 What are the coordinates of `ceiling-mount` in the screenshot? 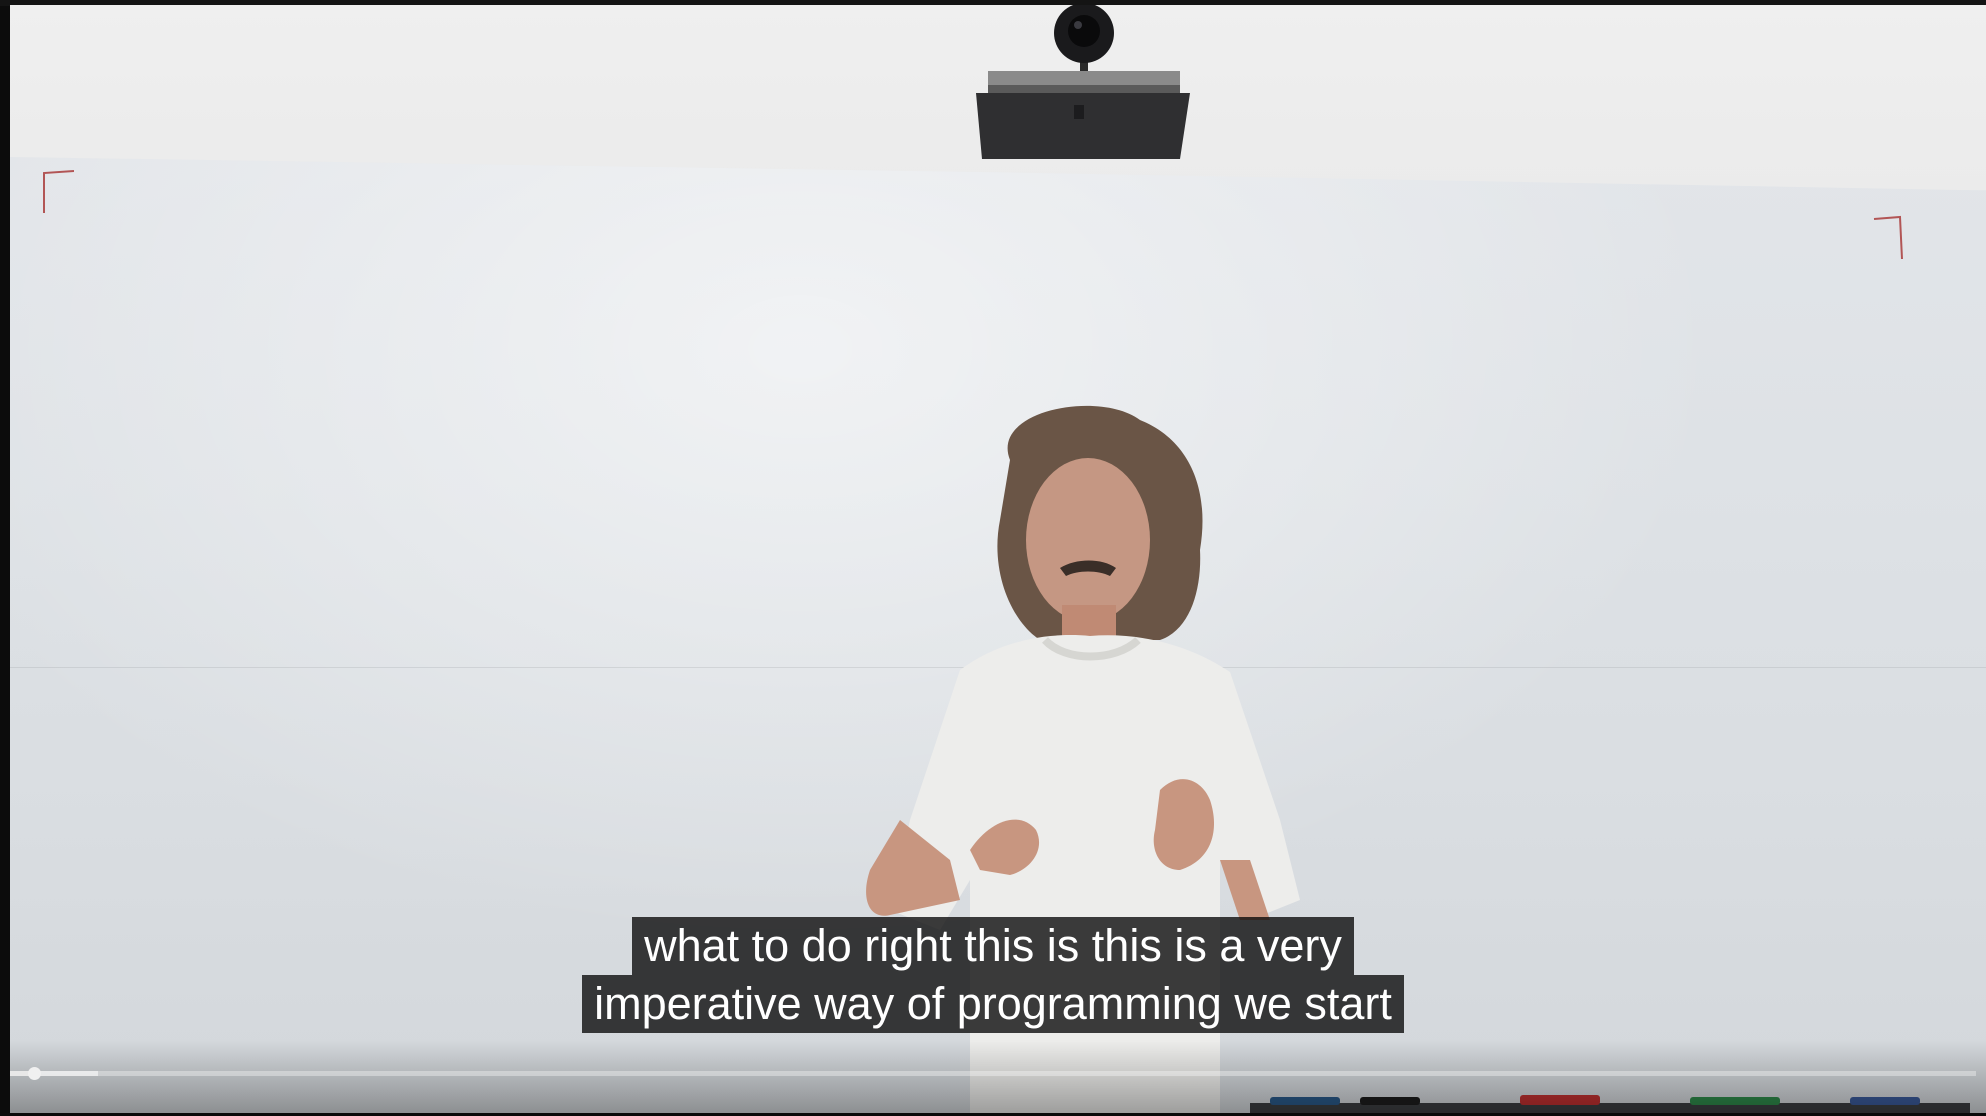 It's located at (1083, 113).